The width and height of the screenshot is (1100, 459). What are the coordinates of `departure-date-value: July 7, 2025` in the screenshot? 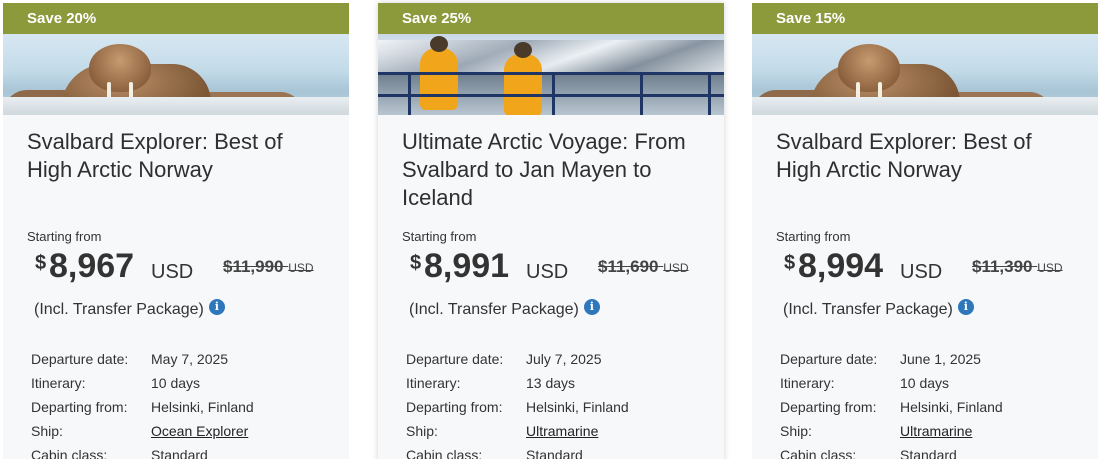 It's located at (564, 359).